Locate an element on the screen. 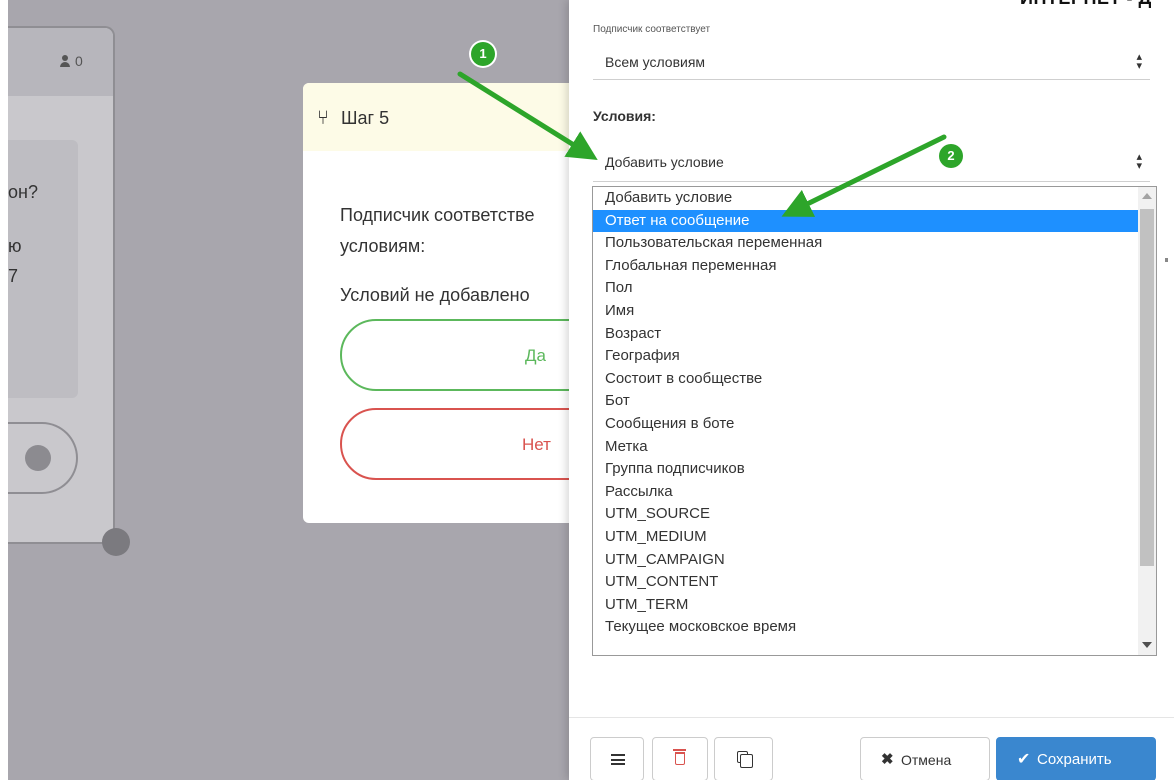  dropdown-option: UTM_MEDIUM is located at coordinates (866, 537).